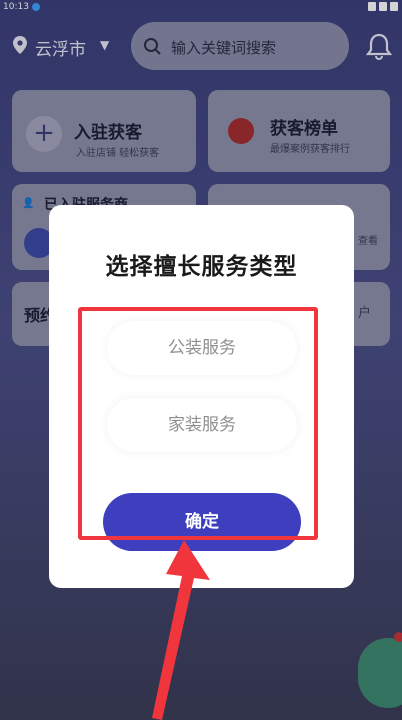 The image size is (402, 720). I want to click on option-commercial-service: 公装服务, so click(202, 348).